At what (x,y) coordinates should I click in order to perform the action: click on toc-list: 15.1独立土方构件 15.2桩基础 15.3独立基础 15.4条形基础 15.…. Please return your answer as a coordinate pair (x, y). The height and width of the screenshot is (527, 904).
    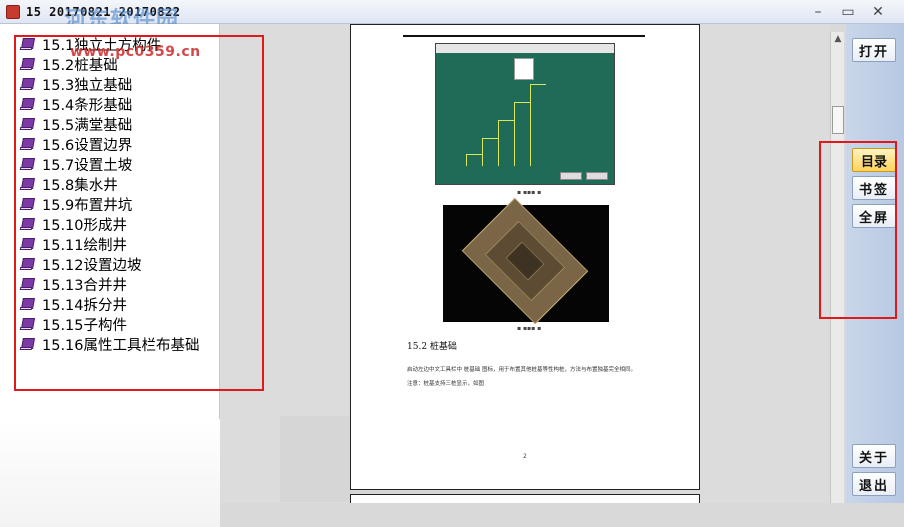
    Looking at the image, I should click on (110, 194).